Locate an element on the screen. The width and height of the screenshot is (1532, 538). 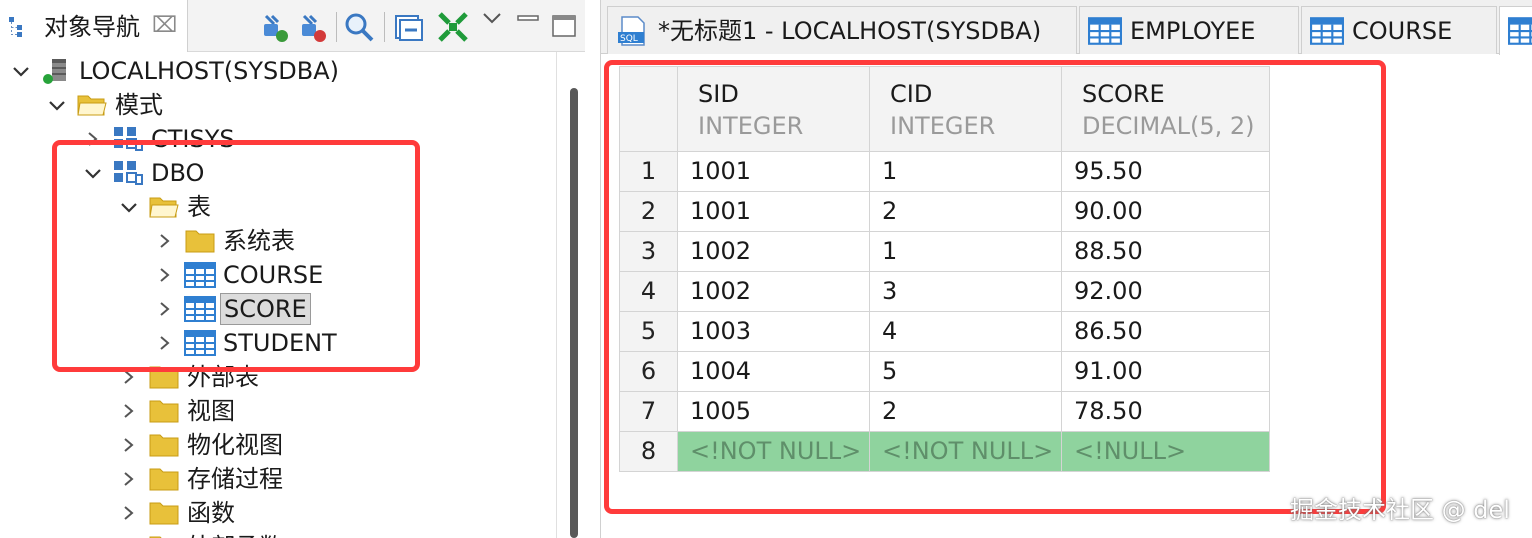
highlight-box-tree is located at coordinates (236, 256).